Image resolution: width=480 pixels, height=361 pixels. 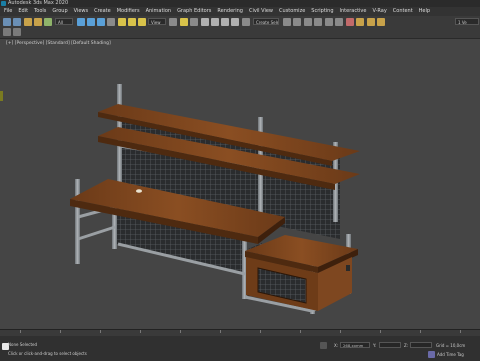 What do you see at coordinates (17, 22) in the screenshot?
I see `redo-icon` at bounding box center [17, 22].